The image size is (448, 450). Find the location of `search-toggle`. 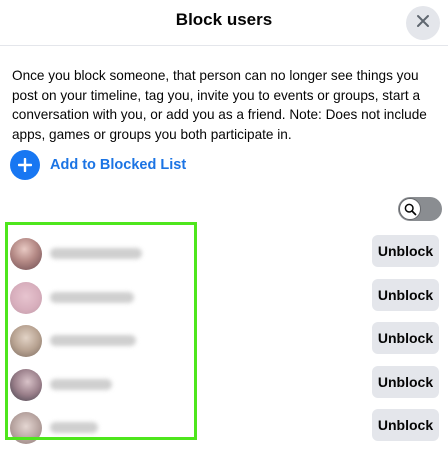

search-toggle is located at coordinates (420, 209).